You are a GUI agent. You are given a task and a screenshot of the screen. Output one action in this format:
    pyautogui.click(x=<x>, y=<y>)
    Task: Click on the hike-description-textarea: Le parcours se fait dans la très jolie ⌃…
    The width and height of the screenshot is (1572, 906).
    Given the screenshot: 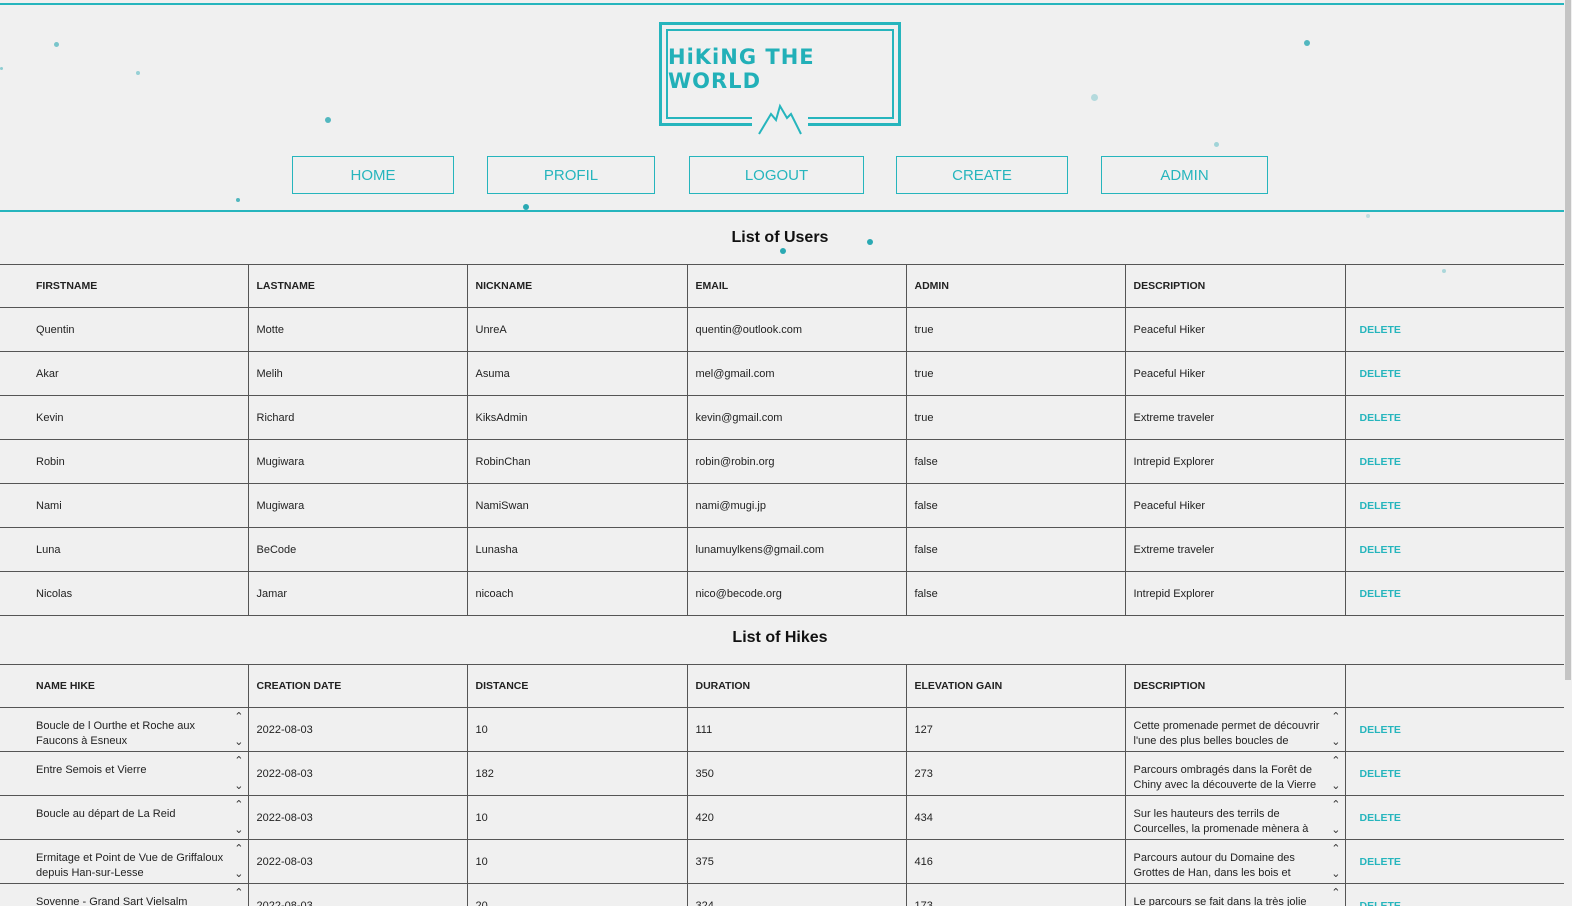 What is the action you would take?
    pyautogui.click(x=1235, y=894)
    